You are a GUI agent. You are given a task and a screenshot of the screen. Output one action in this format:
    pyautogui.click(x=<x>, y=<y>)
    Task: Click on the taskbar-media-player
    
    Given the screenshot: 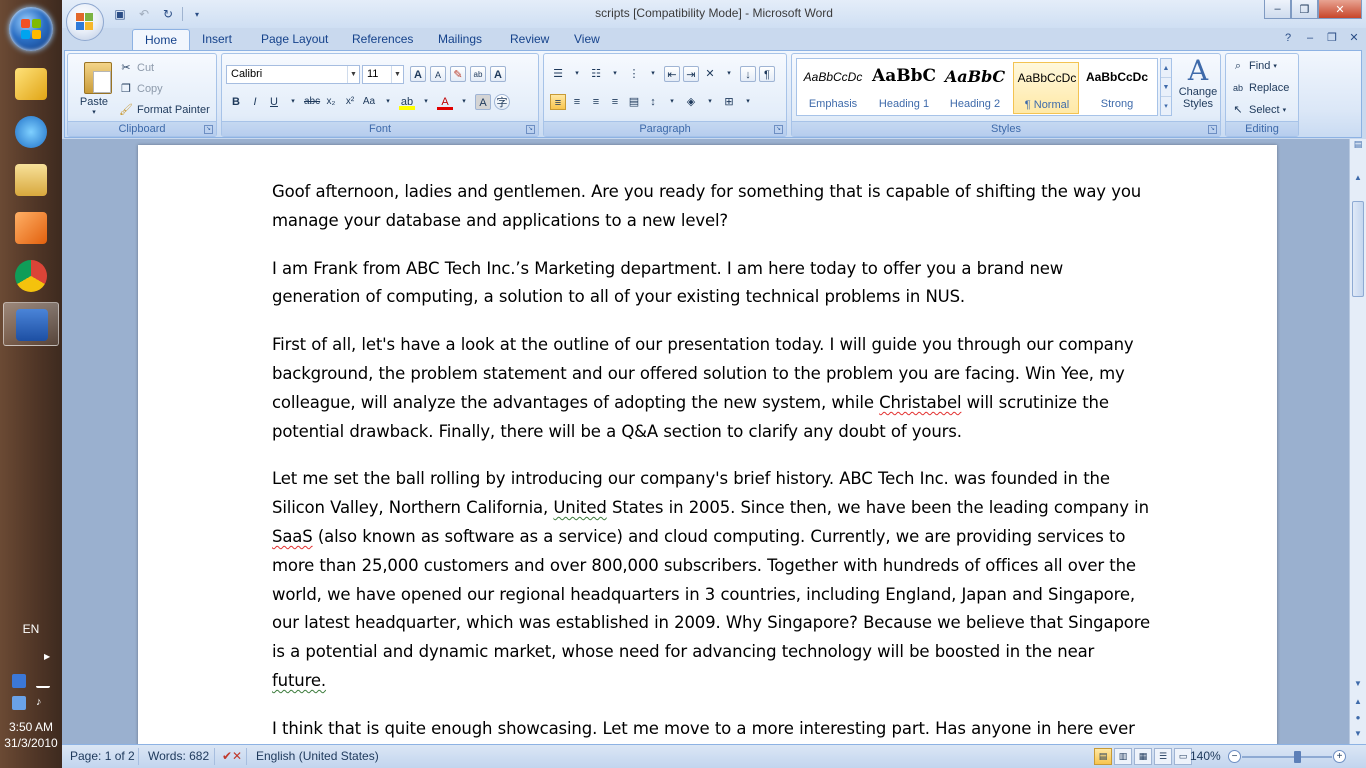 What is the action you would take?
    pyautogui.click(x=31, y=228)
    